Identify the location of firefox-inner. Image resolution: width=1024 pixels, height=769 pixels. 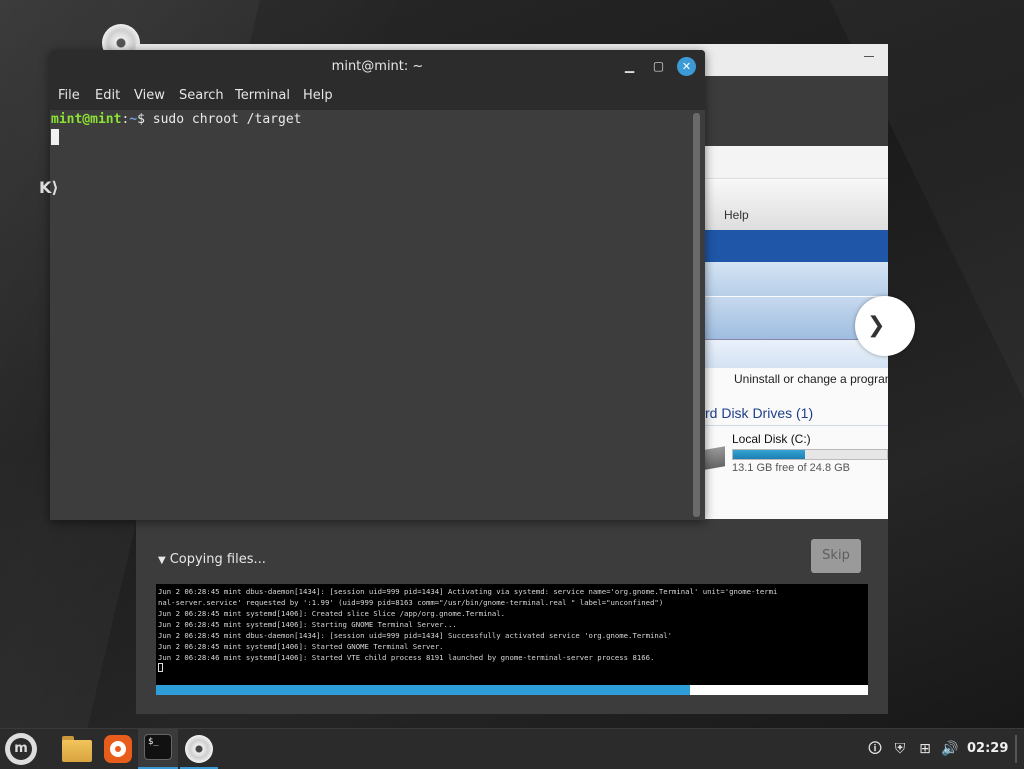
(118, 749).